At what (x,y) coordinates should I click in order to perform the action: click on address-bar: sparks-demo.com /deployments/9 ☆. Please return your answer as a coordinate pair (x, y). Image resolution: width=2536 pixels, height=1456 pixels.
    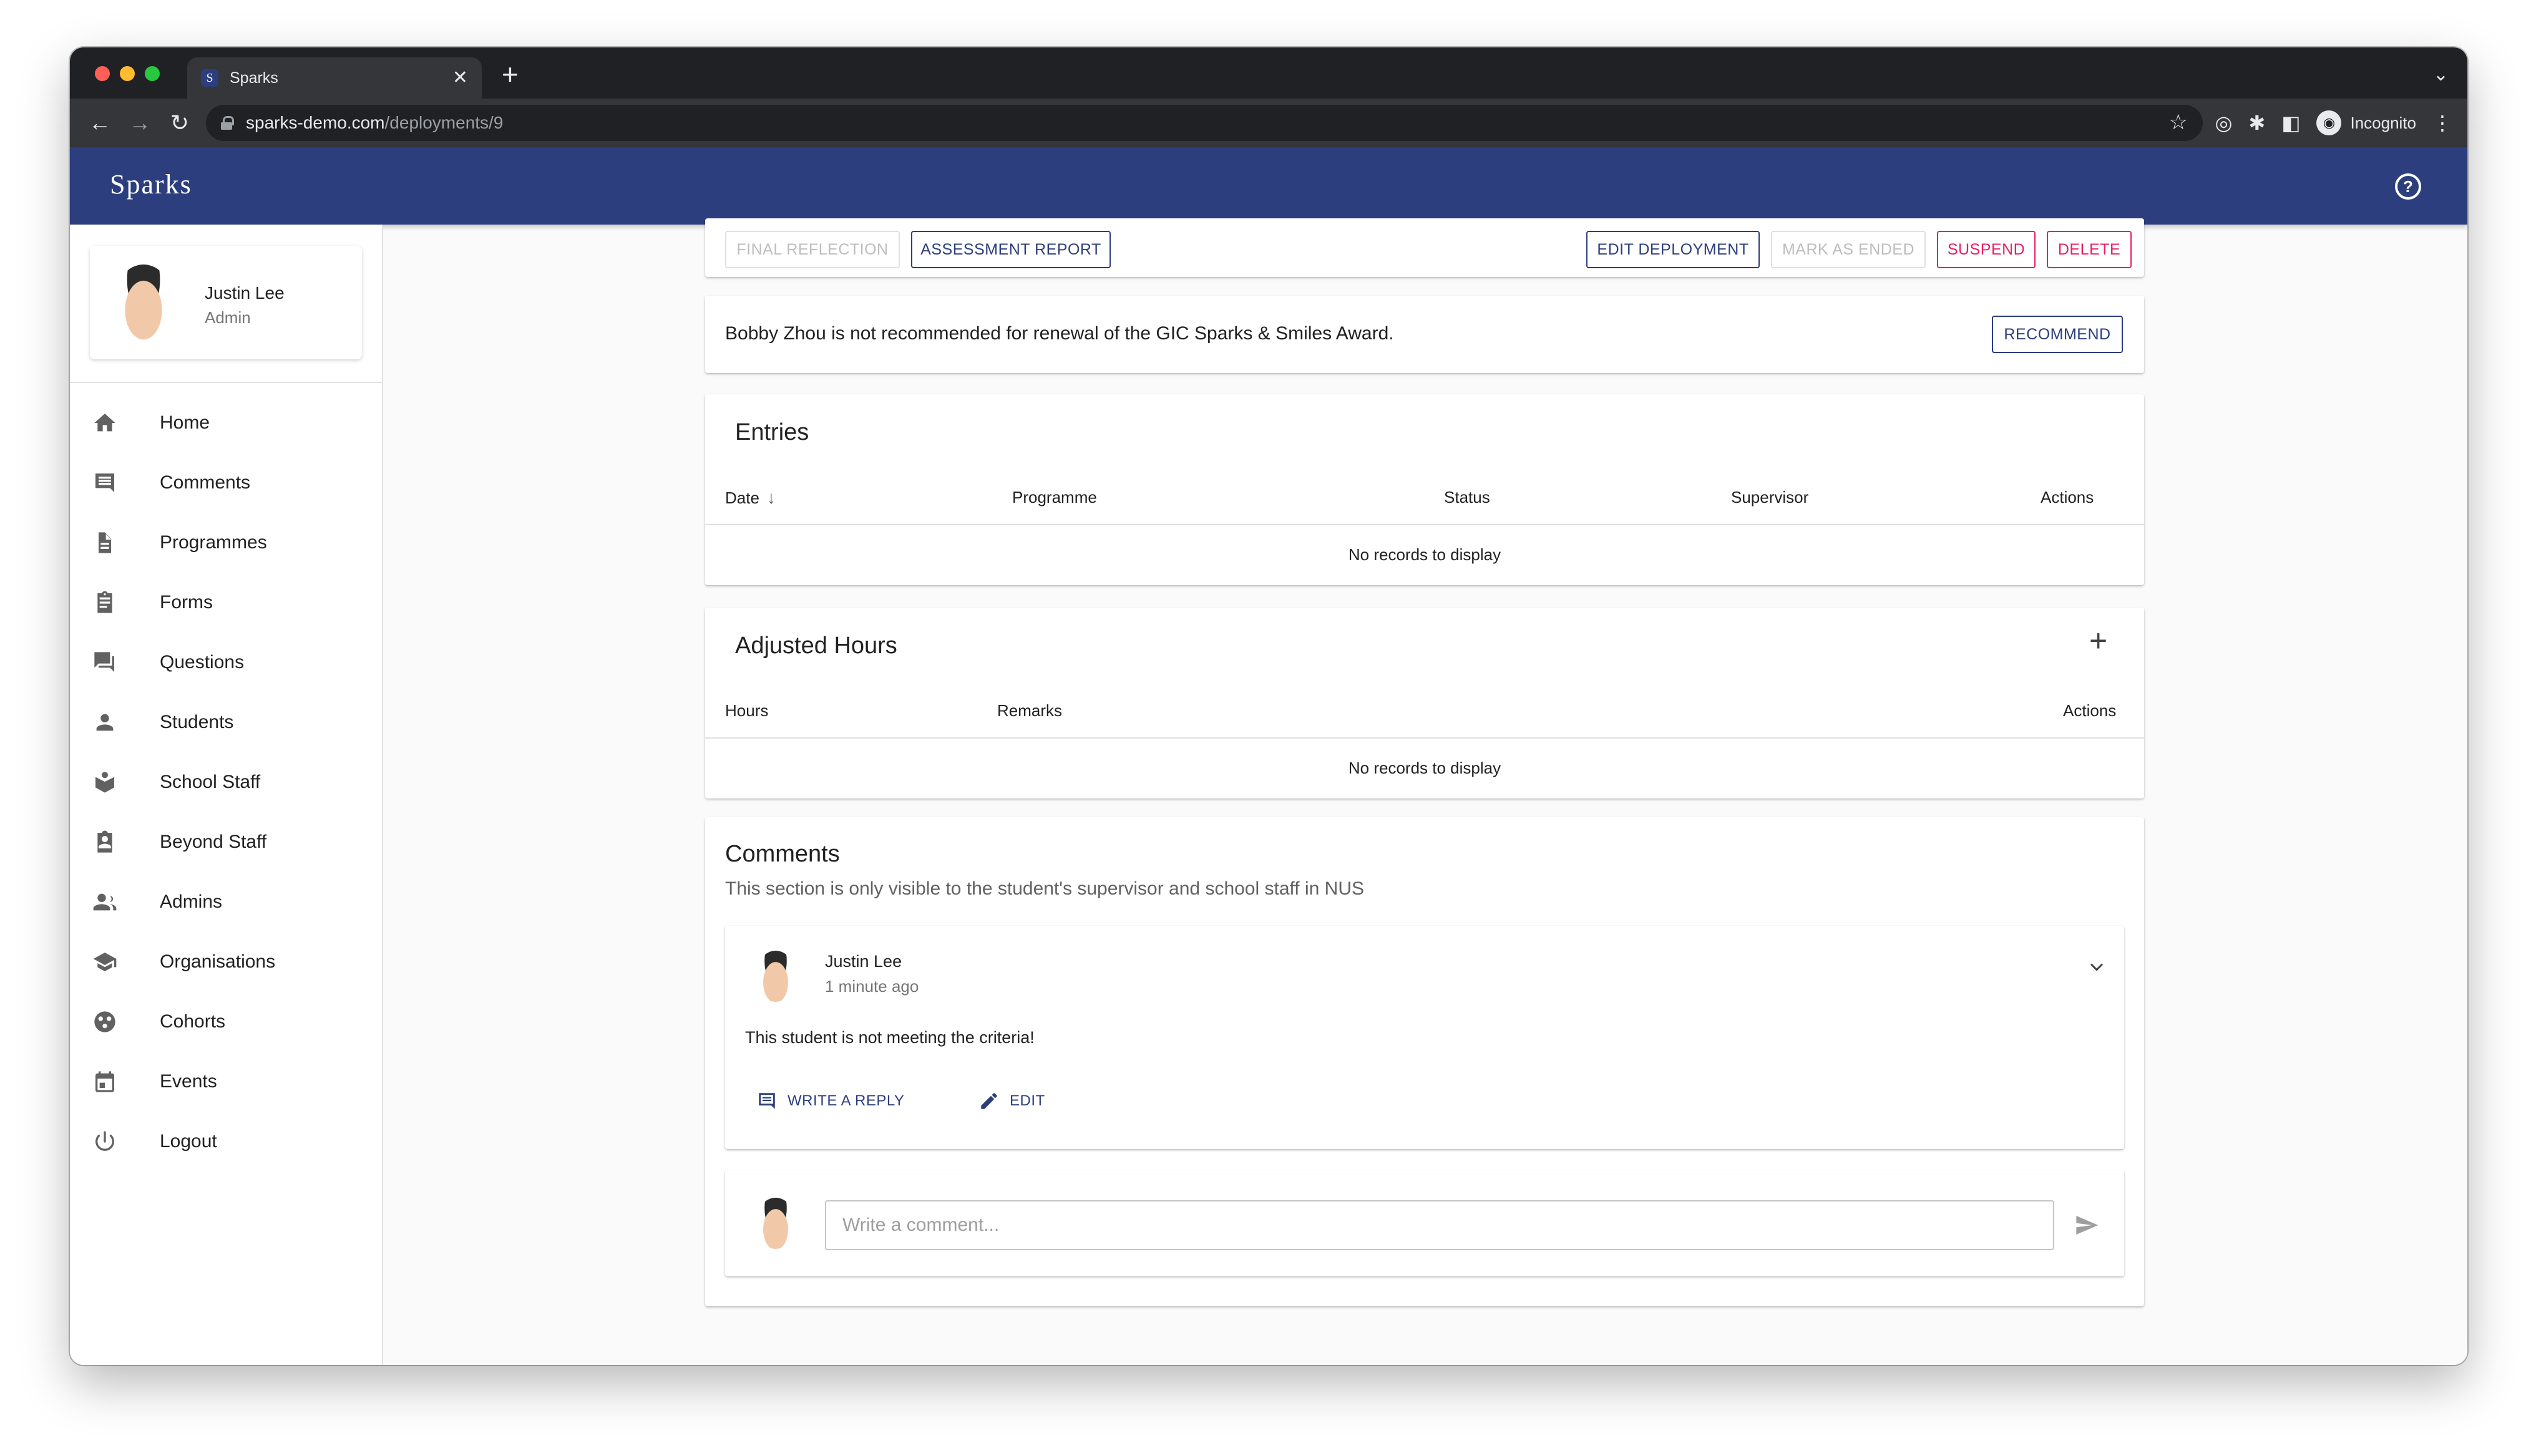
    Looking at the image, I should click on (1204, 123).